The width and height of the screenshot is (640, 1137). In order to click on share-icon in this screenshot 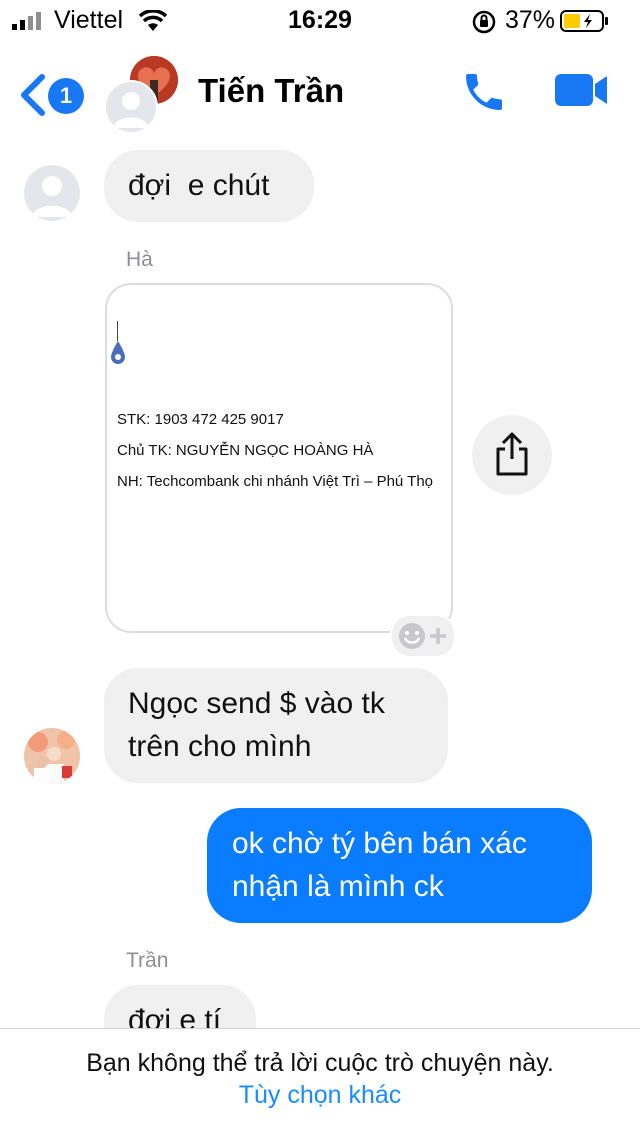, I will do `click(512, 454)`.